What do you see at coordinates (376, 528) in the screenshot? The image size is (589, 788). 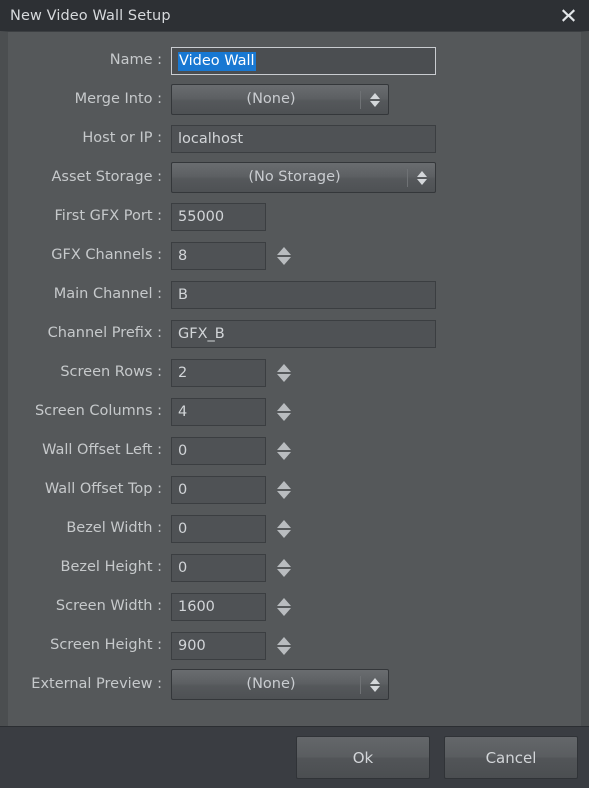 I see `control-wrap-bezel-width: 0` at bounding box center [376, 528].